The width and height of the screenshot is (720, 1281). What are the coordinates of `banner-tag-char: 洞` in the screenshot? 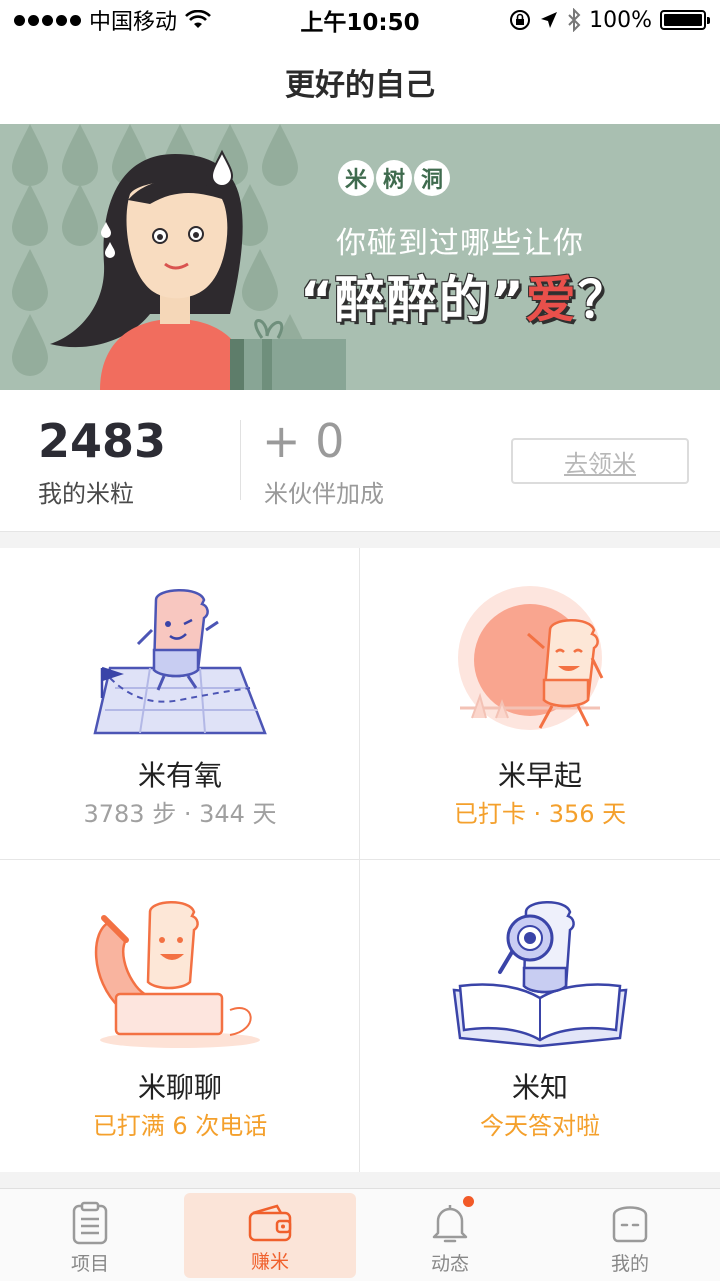 It's located at (432, 178).